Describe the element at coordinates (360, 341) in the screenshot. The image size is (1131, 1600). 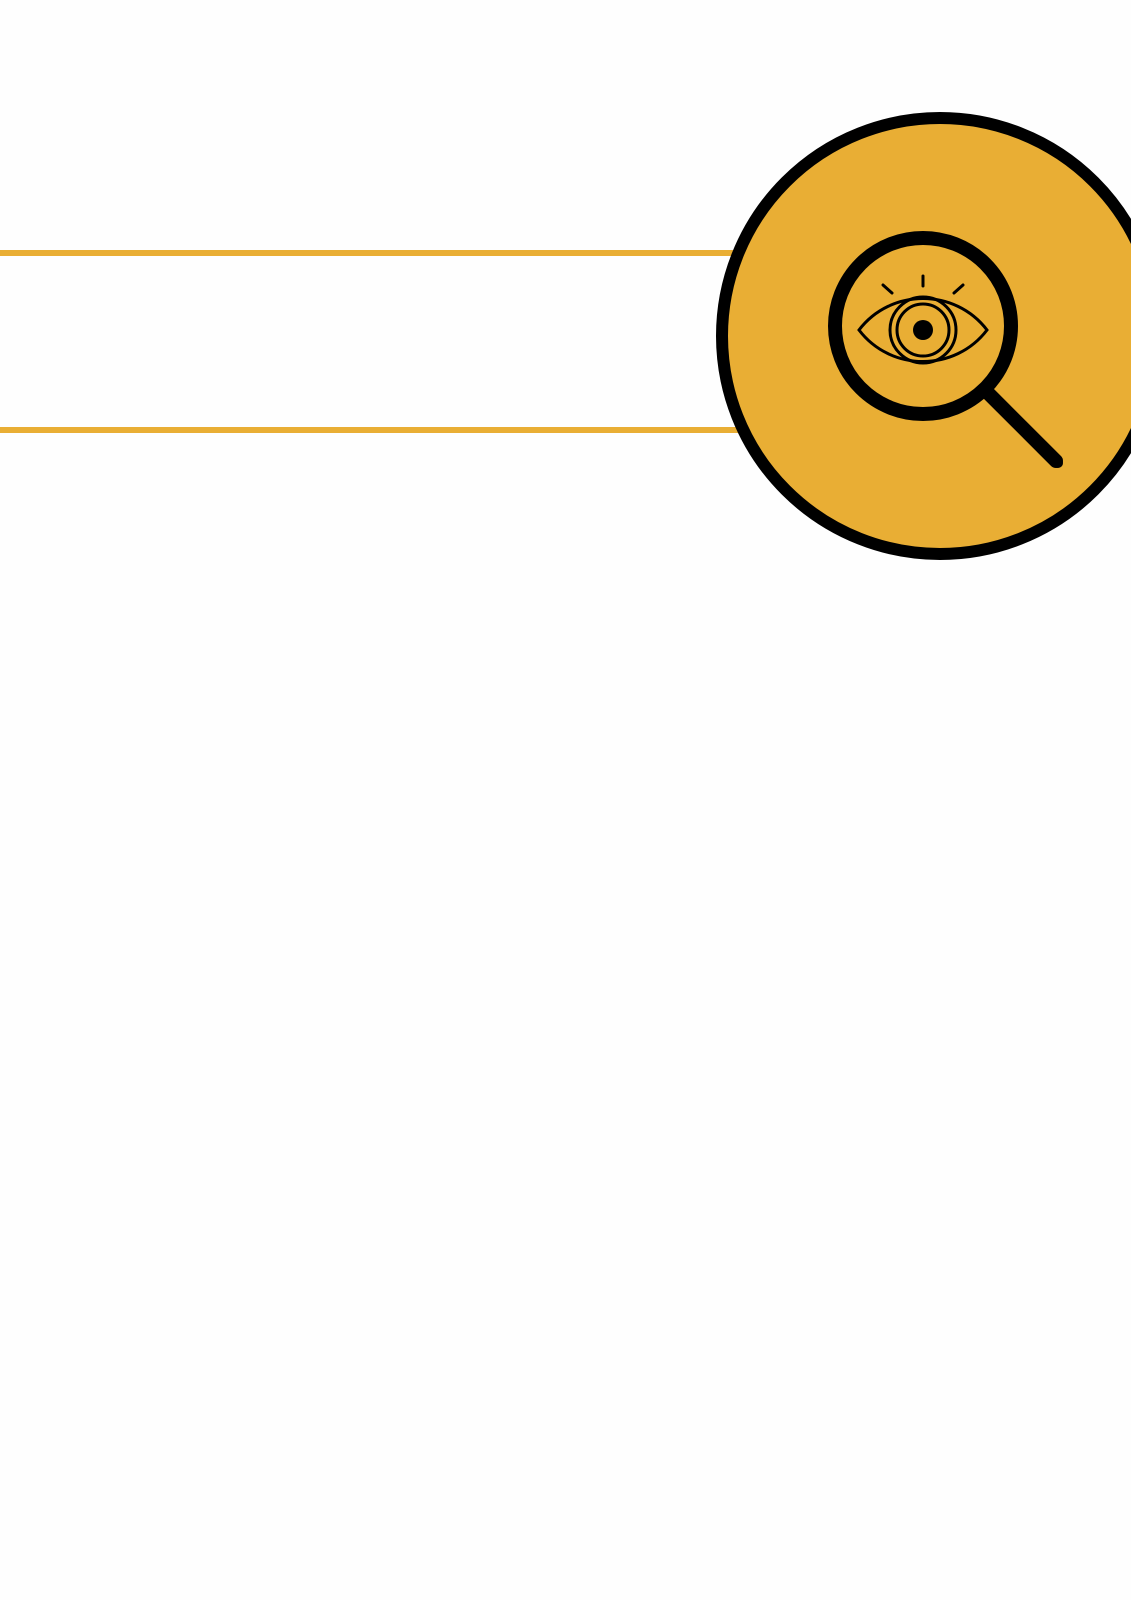
I see `title-band` at that location.